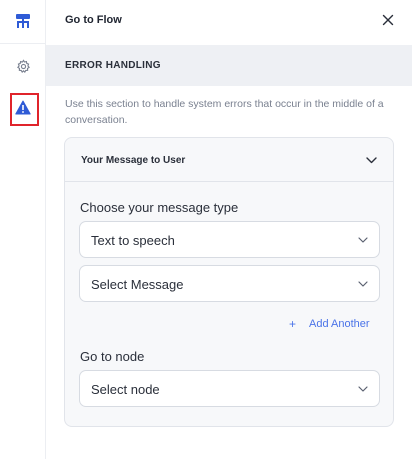  Describe the element at coordinates (113, 65) in the screenshot. I see `section-title: ERROR HANDLING` at that location.